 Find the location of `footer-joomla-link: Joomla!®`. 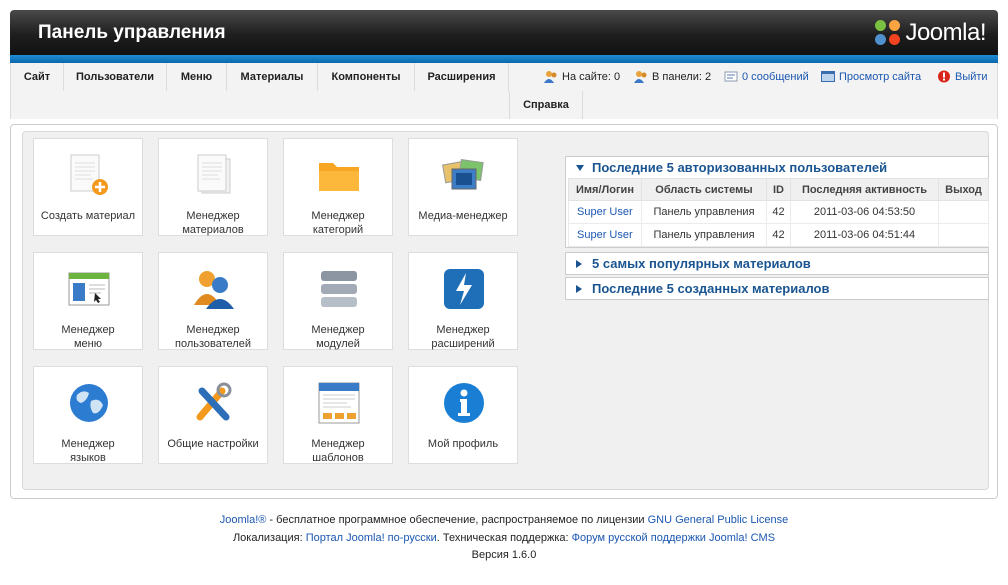

footer-joomla-link: Joomla!® is located at coordinates (243, 520).